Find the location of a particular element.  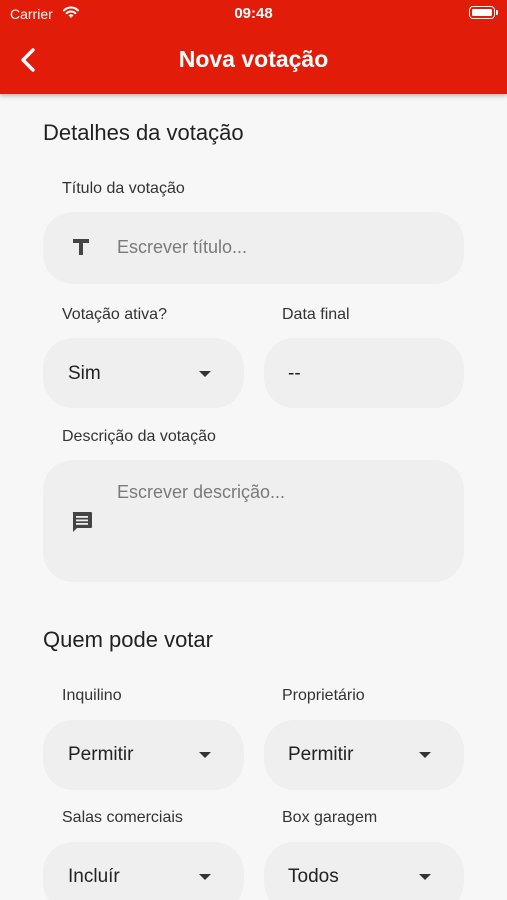

section-title-details: Detalhes da votação is located at coordinates (143, 132).